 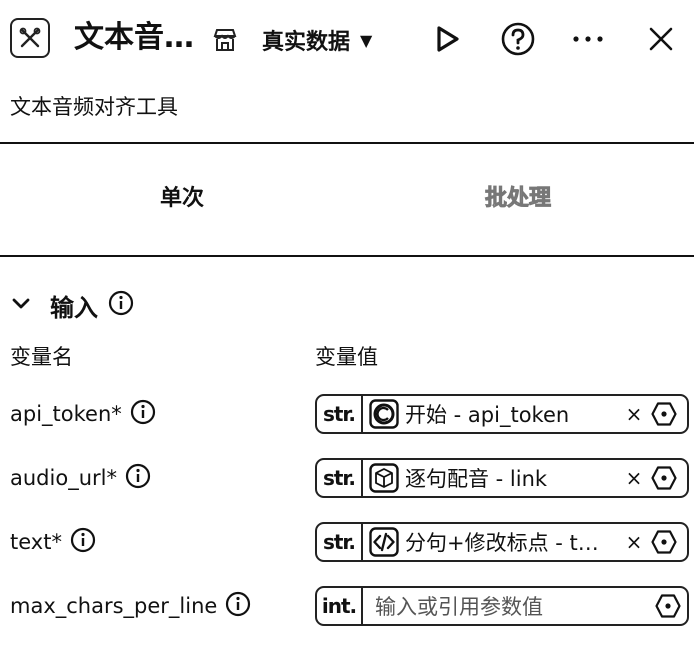 What do you see at coordinates (346, 357) in the screenshot?
I see `column-header-value: 变量值` at bounding box center [346, 357].